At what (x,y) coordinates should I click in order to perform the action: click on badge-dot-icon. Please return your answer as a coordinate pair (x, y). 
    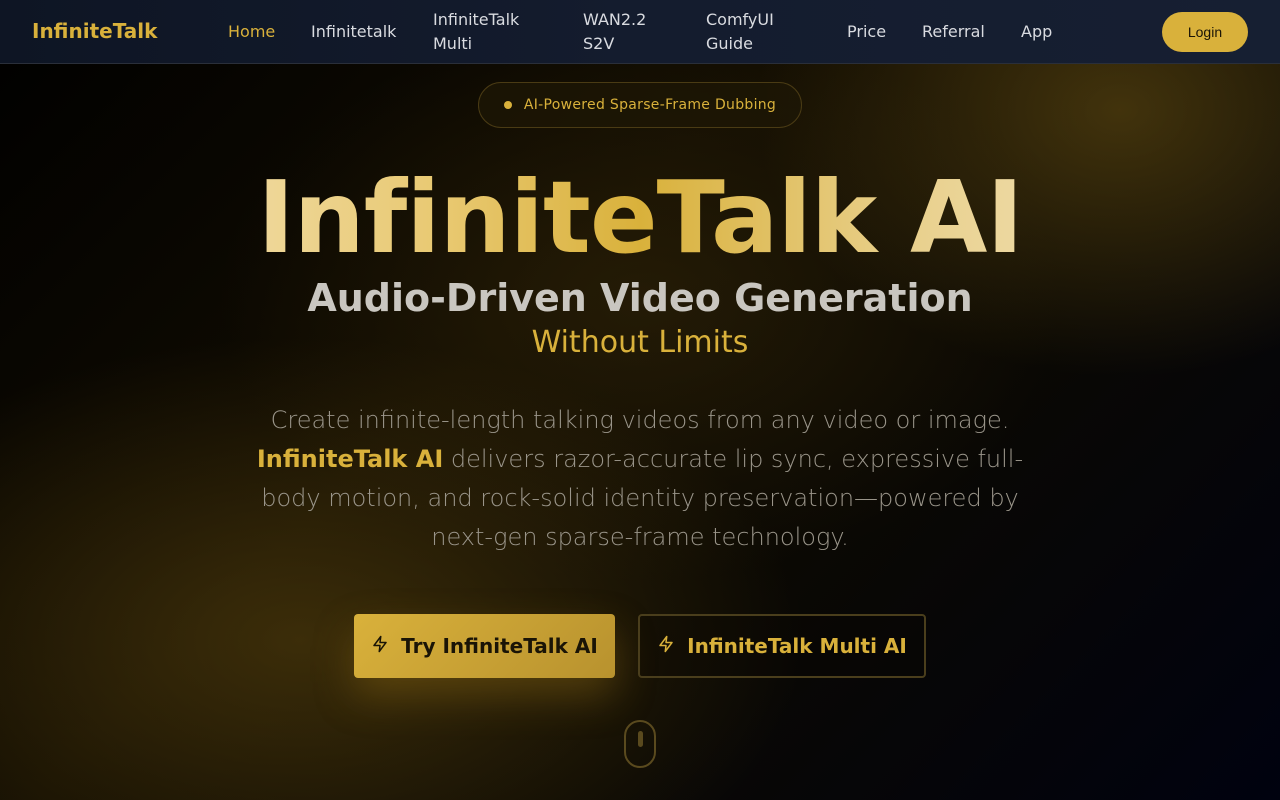
    Looking at the image, I should click on (507, 105).